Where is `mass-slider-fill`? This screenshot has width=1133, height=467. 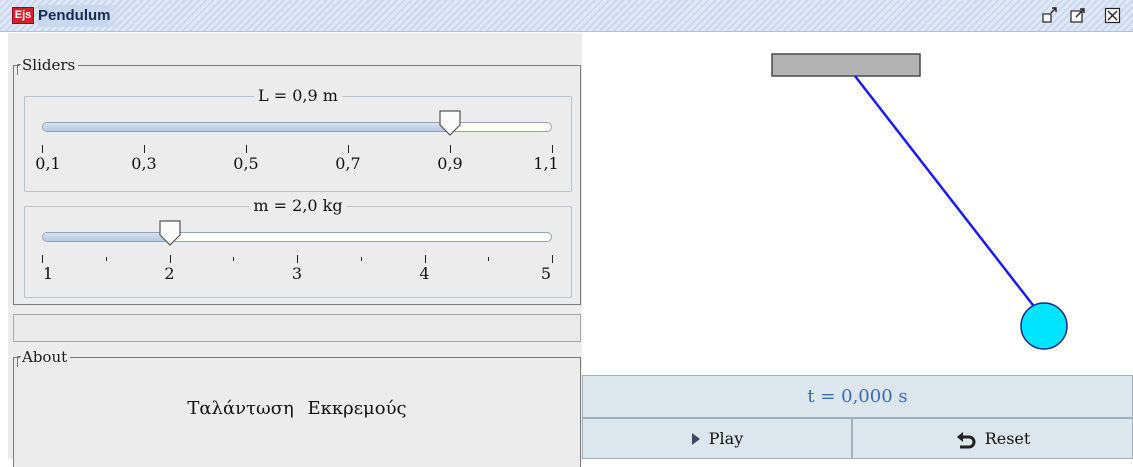 mass-slider-fill is located at coordinates (106, 237).